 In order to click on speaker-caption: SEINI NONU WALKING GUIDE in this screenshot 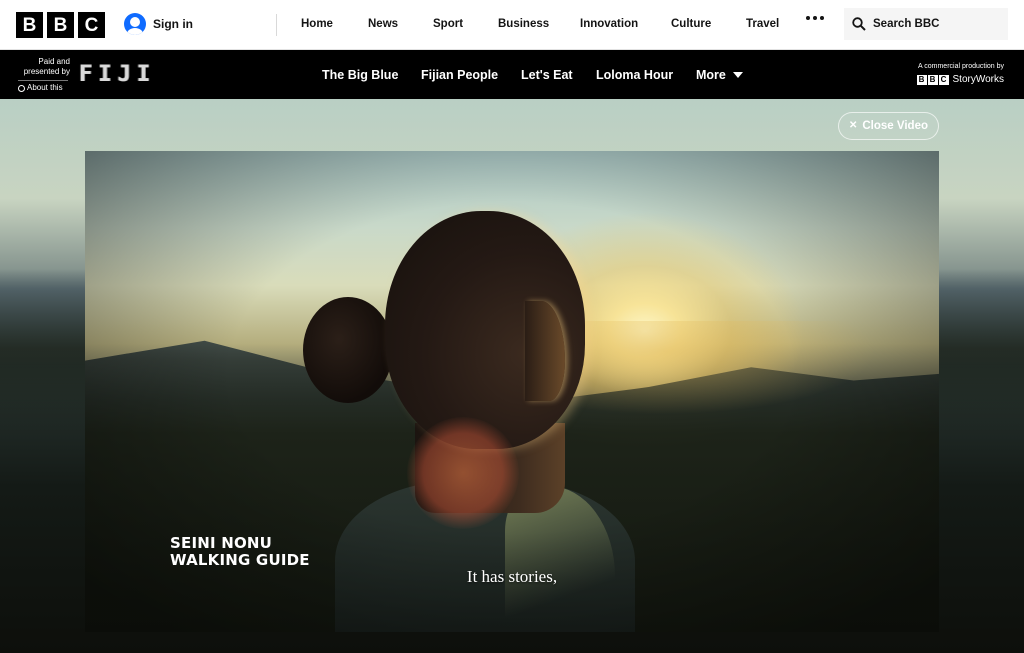, I will do `click(240, 552)`.